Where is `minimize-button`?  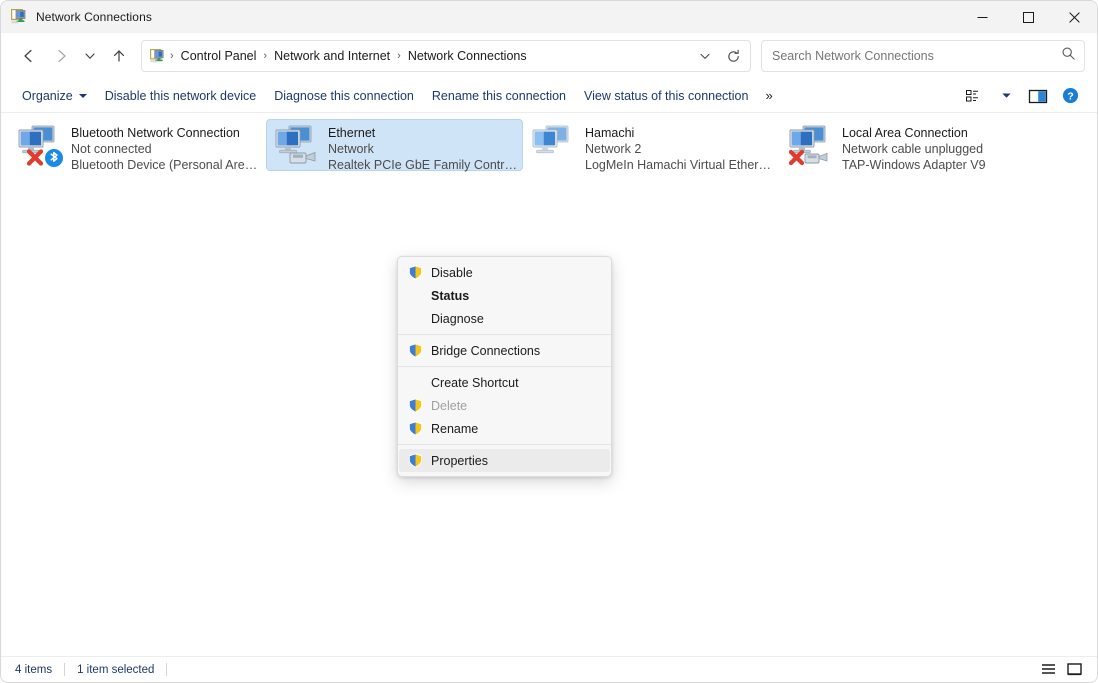
minimize-button is located at coordinates (982, 17).